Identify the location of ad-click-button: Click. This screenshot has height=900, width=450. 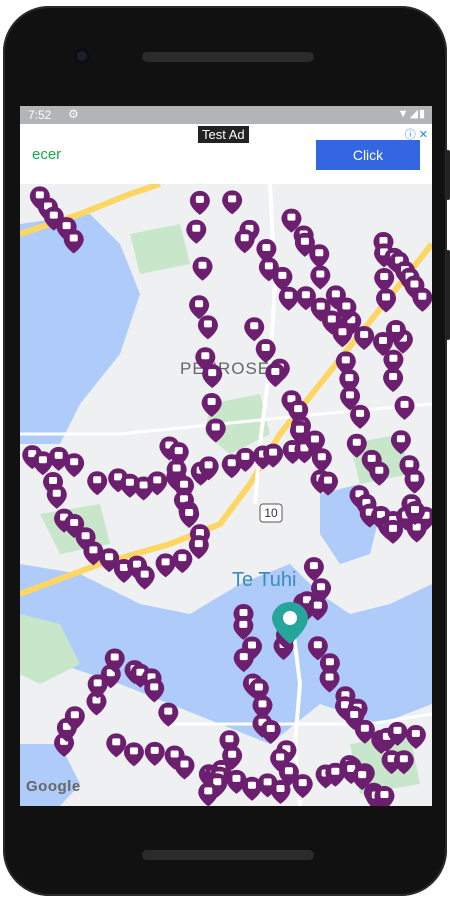
(368, 155).